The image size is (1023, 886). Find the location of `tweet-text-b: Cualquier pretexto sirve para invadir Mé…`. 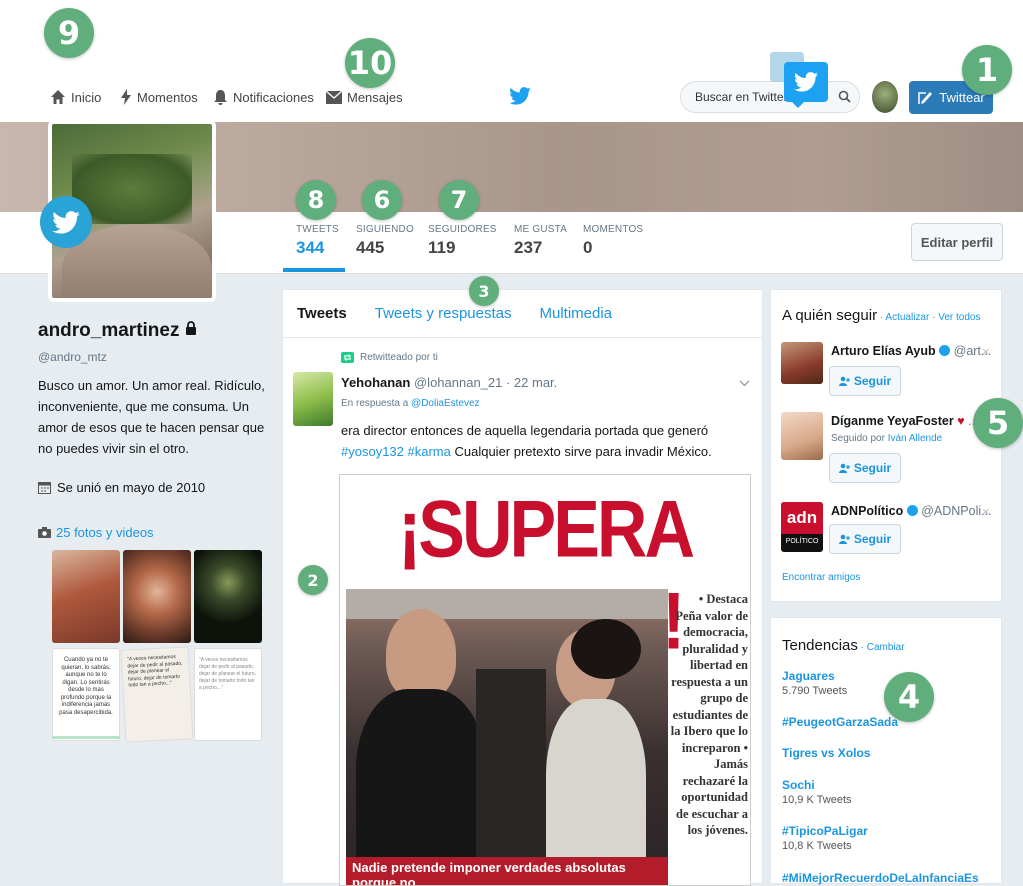

tweet-text-b: Cualquier pretexto sirve para invadir Mé… is located at coordinates (581, 451).